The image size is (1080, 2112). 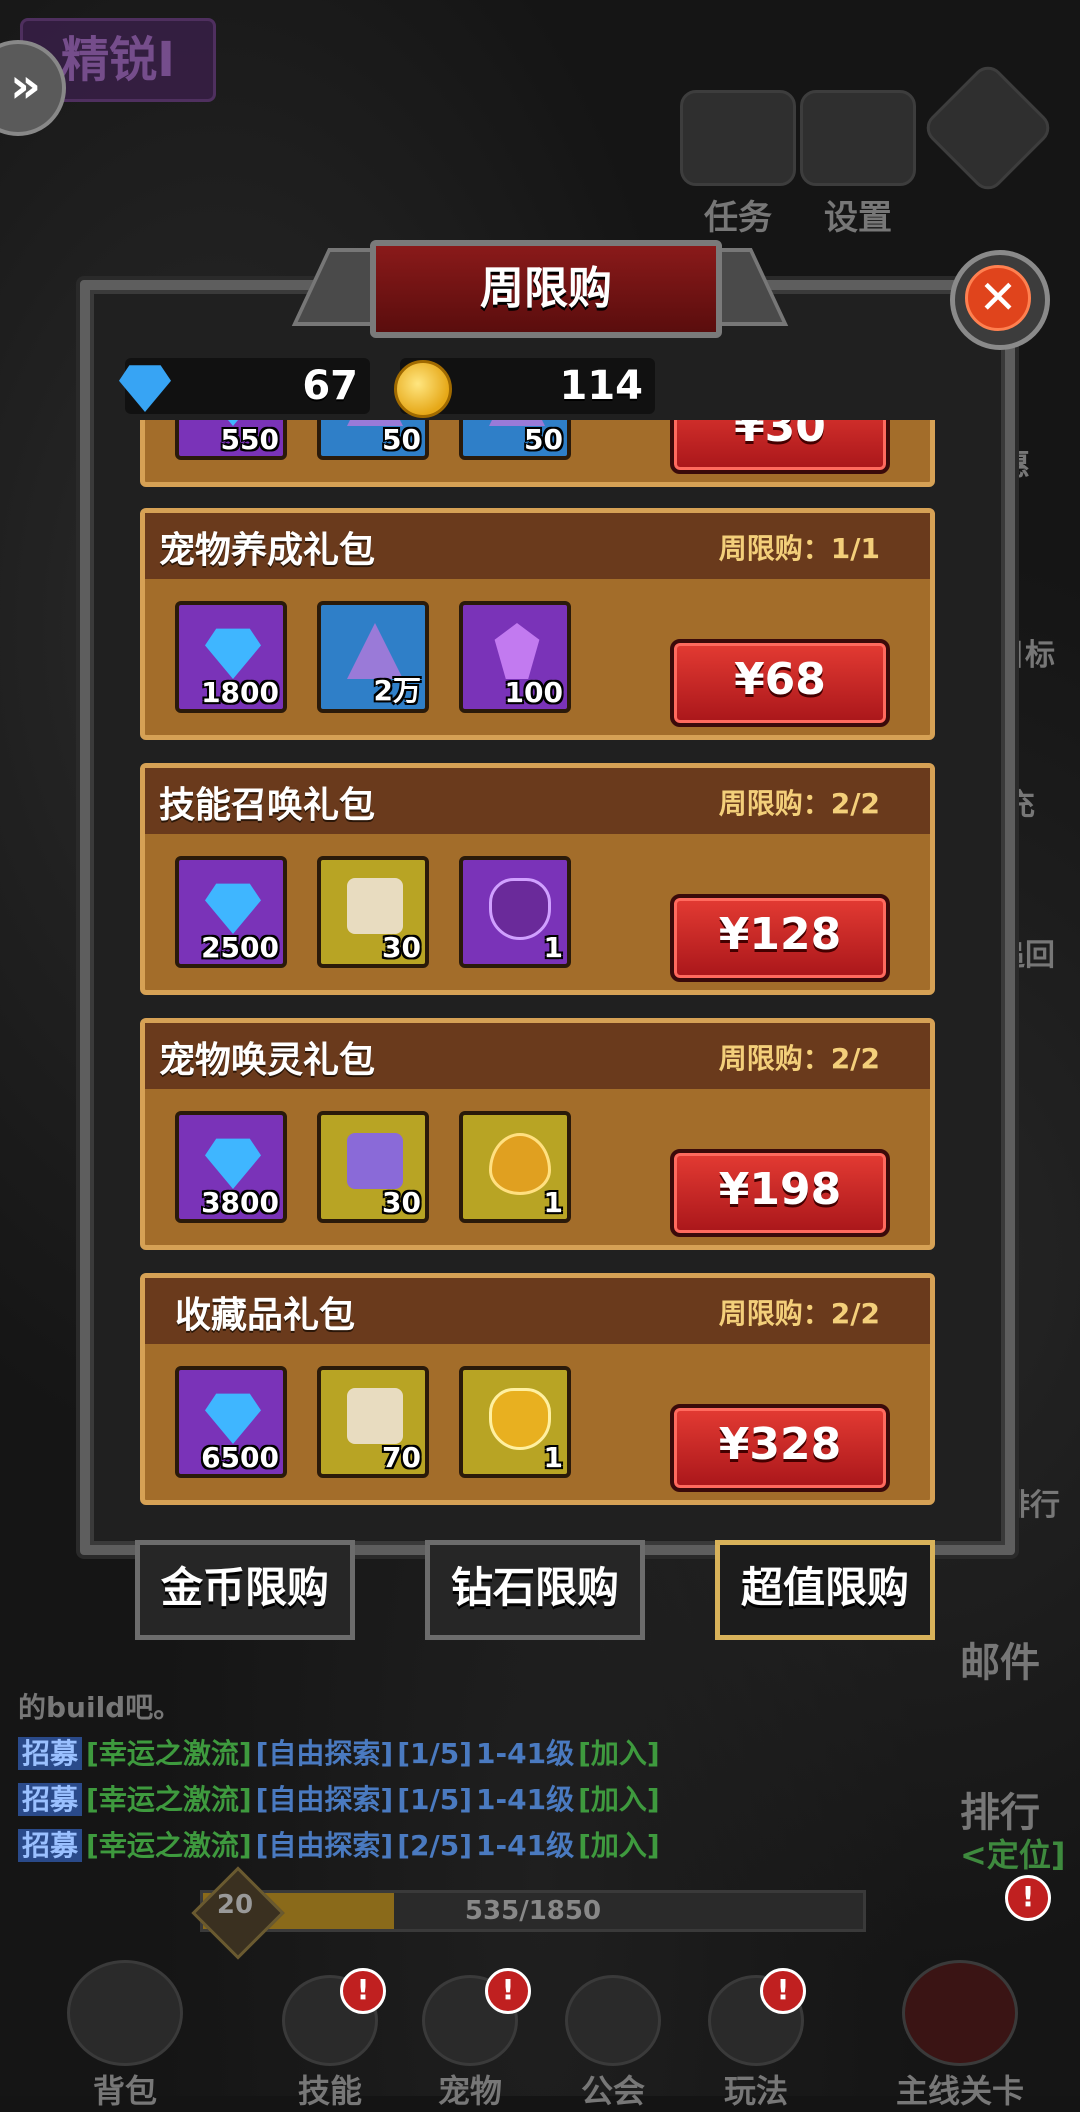 I want to click on pack-card: 宠物唤灵礼包 周限购：2/2 3800 30 1 ¥198, so click(x=537, y=1134).